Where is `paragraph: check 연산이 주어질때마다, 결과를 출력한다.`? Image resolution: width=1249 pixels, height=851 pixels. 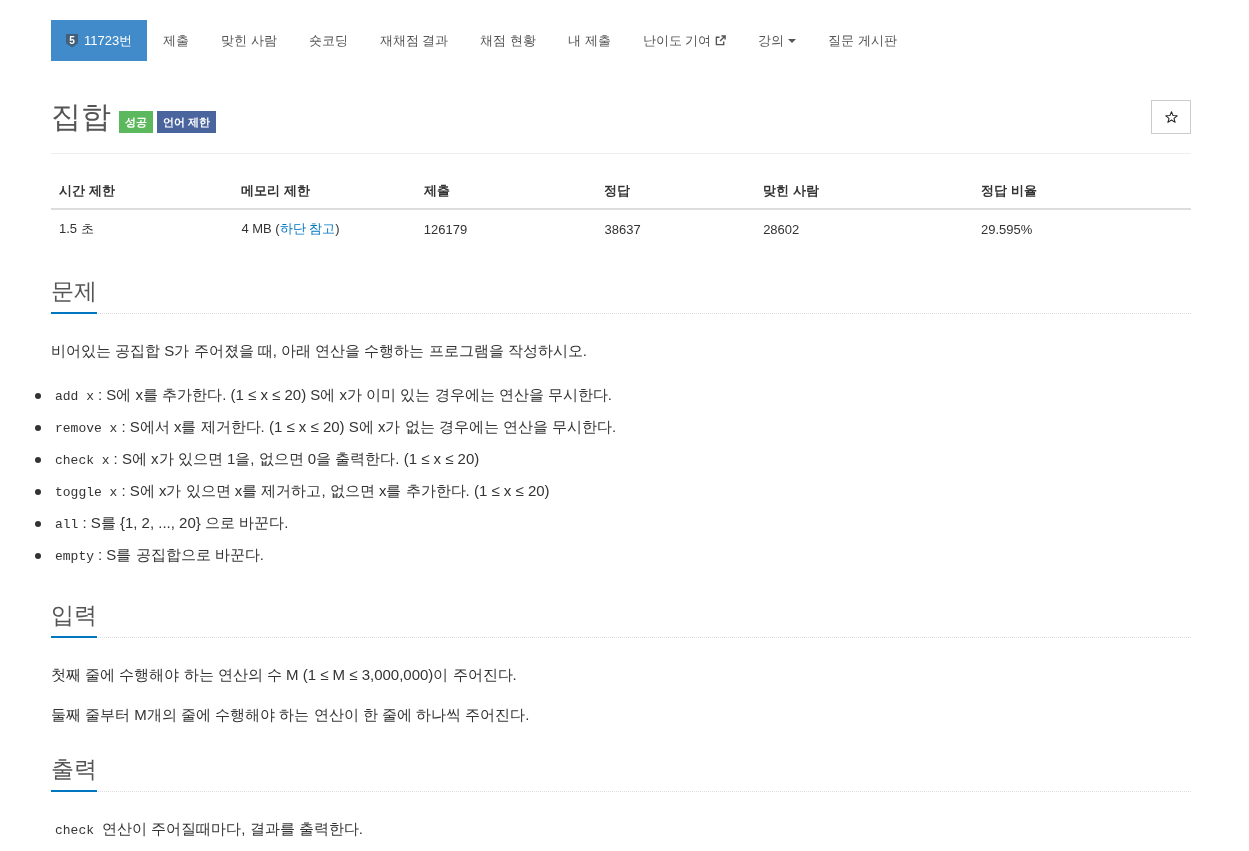
paragraph: check 연산이 주어질때마다, 결과를 출력한다. is located at coordinates (209, 829).